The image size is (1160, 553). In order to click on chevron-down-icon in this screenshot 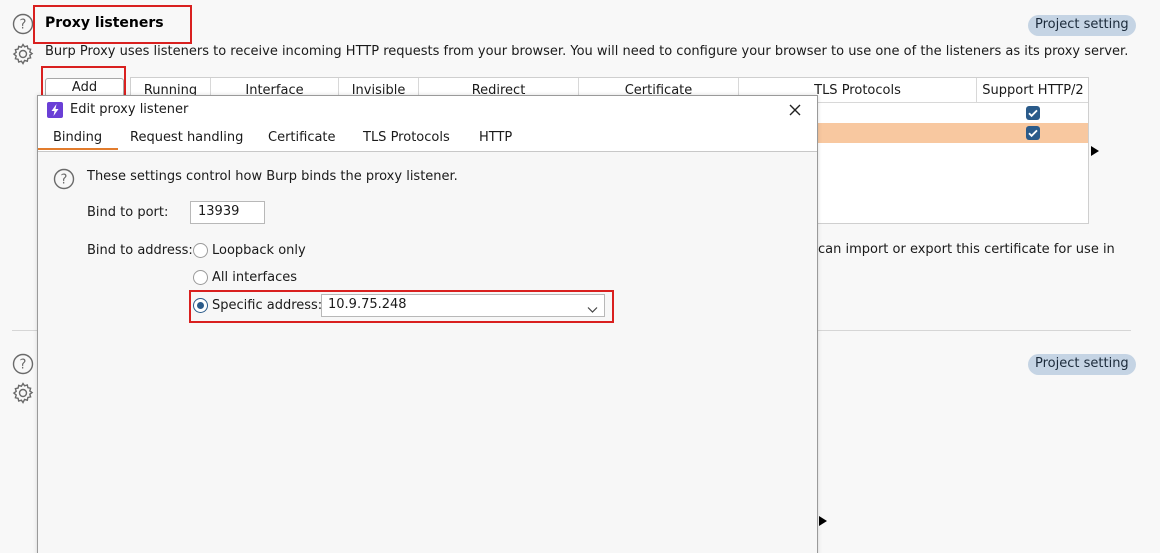, I will do `click(592, 311)`.